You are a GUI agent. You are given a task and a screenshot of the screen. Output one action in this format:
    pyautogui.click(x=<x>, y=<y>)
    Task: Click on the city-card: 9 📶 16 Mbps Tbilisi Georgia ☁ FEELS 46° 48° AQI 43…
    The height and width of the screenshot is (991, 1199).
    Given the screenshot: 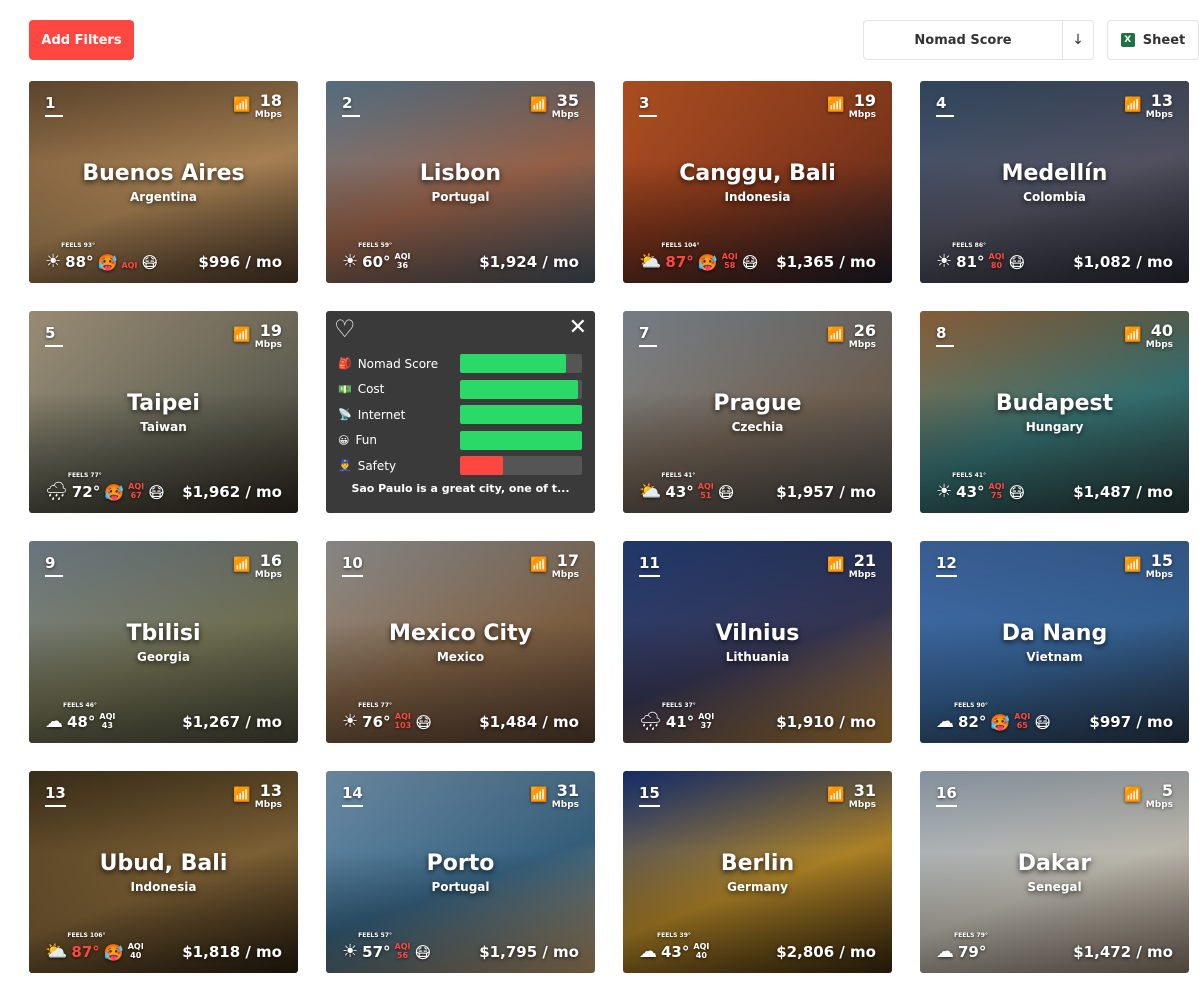 What is the action you would take?
    pyautogui.click(x=163, y=642)
    